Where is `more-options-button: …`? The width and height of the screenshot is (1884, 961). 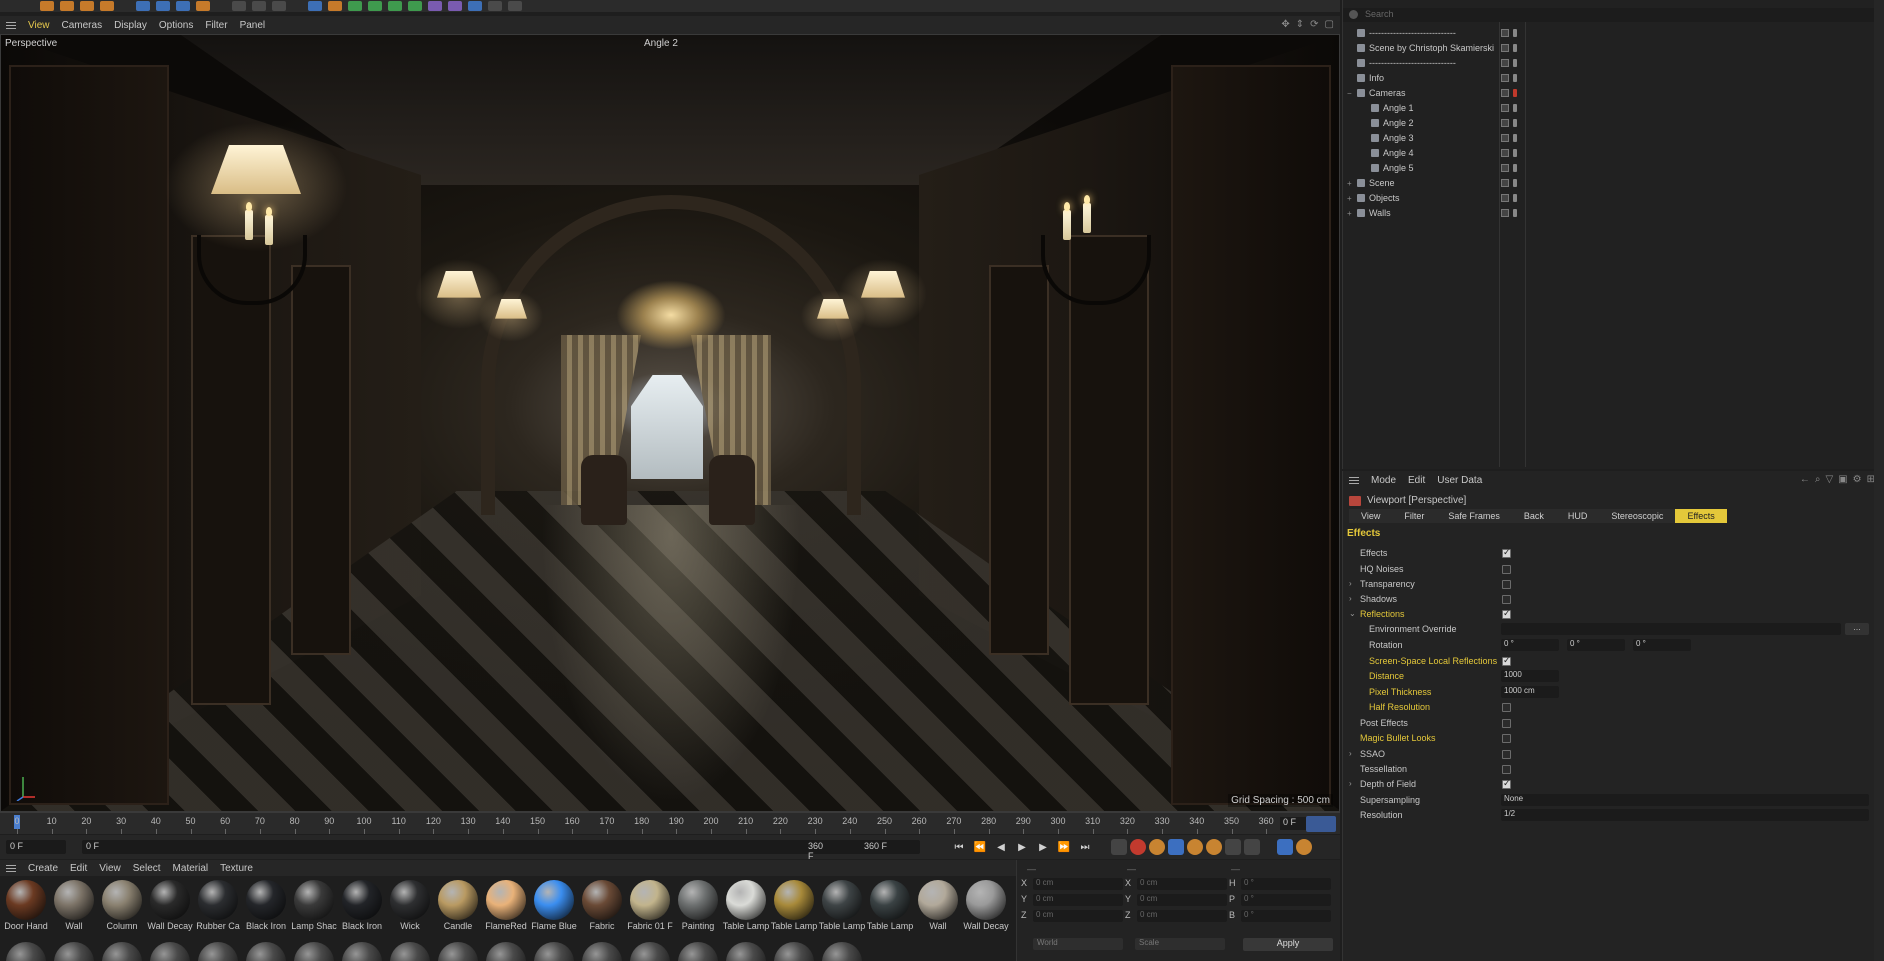 more-options-button: … is located at coordinates (1857, 629).